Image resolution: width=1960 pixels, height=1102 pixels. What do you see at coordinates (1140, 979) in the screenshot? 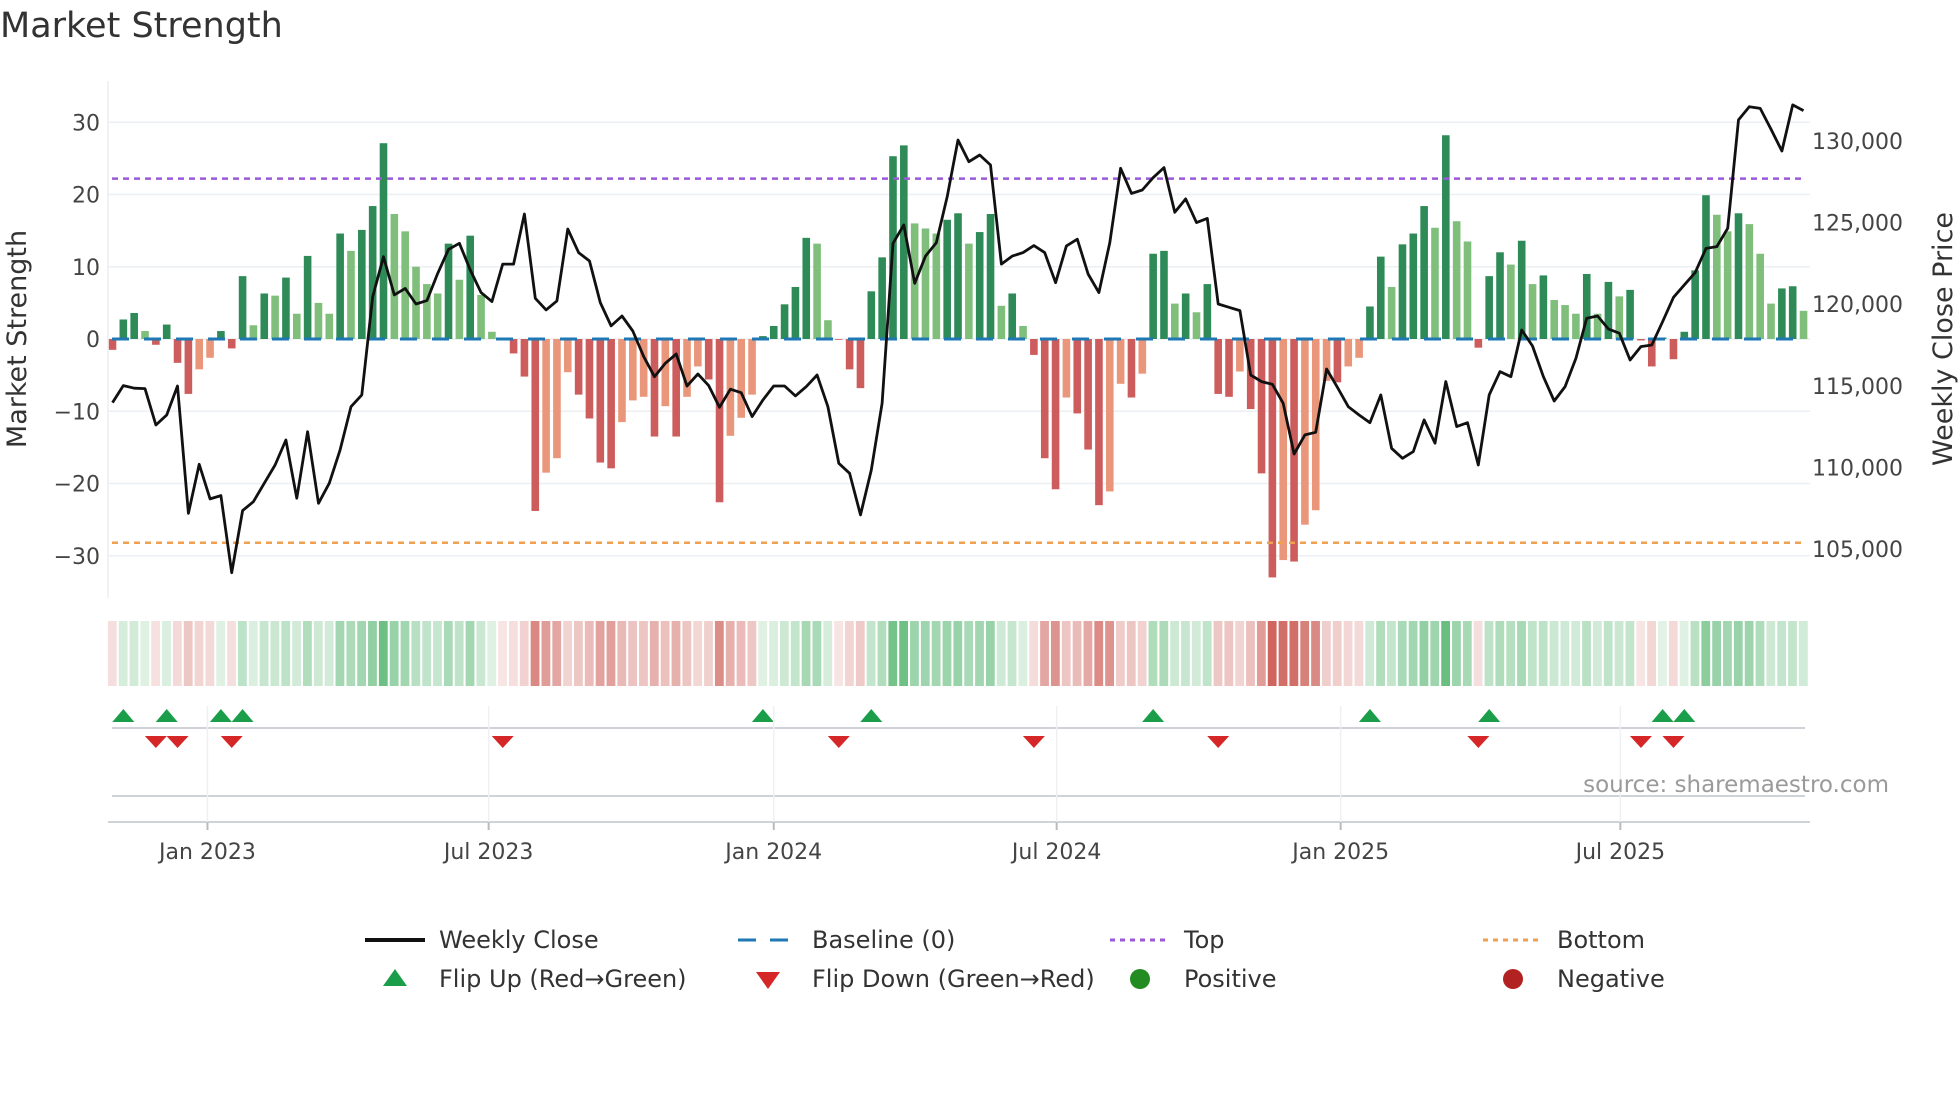
I see `circle-icon` at bounding box center [1140, 979].